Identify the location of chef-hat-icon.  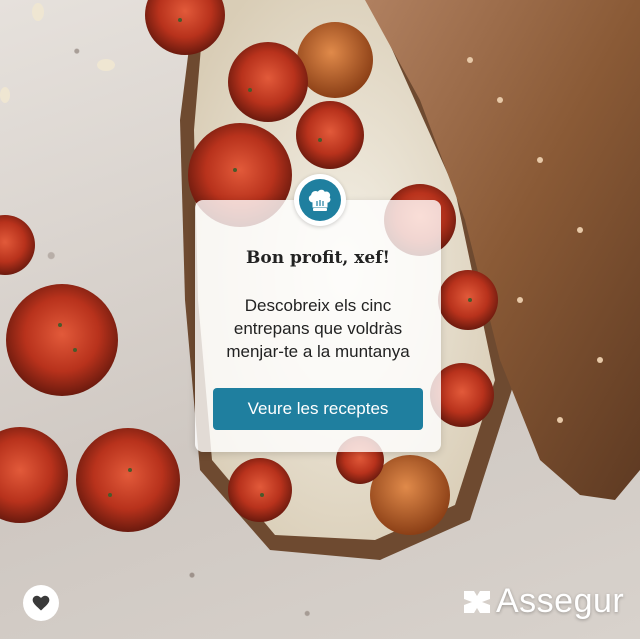
(320, 200).